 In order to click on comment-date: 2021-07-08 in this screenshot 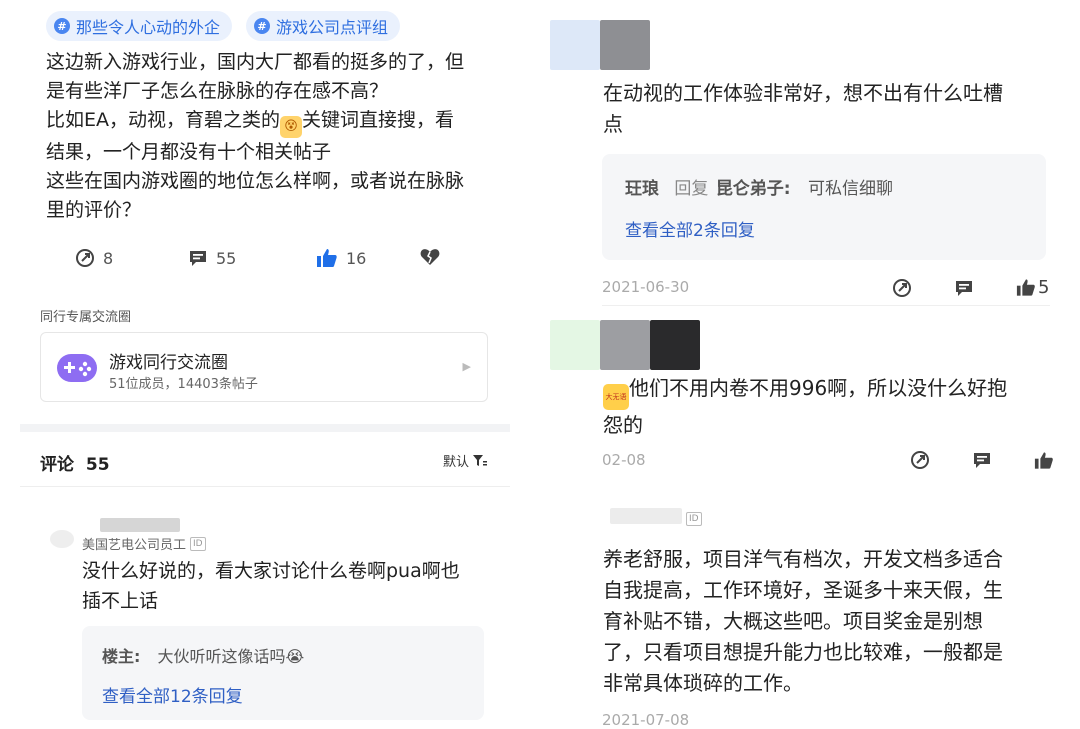, I will do `click(646, 720)`.